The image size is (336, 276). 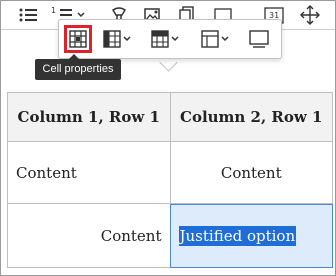 I want to click on merge-cells-icon, so click(x=210, y=39).